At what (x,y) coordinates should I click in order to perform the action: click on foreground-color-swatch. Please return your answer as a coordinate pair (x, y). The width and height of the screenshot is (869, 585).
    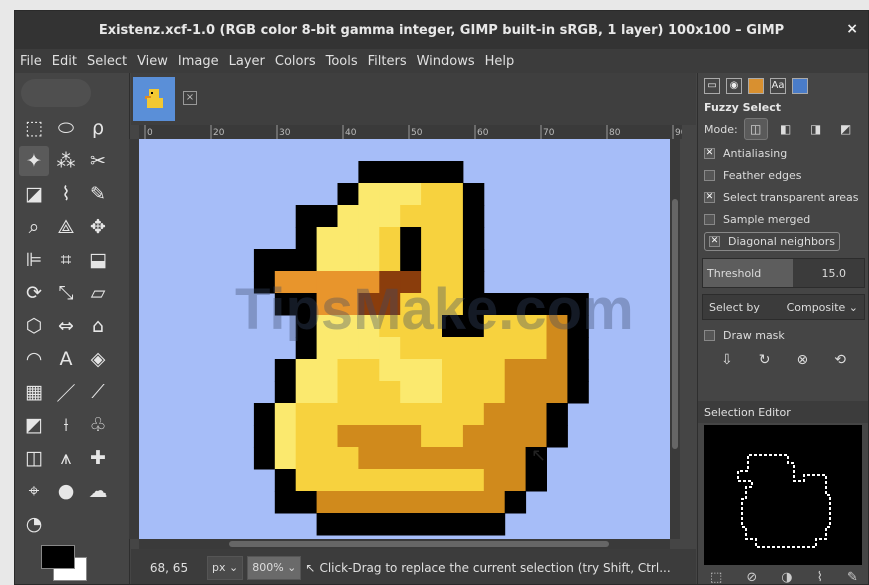
    Looking at the image, I should click on (58, 557).